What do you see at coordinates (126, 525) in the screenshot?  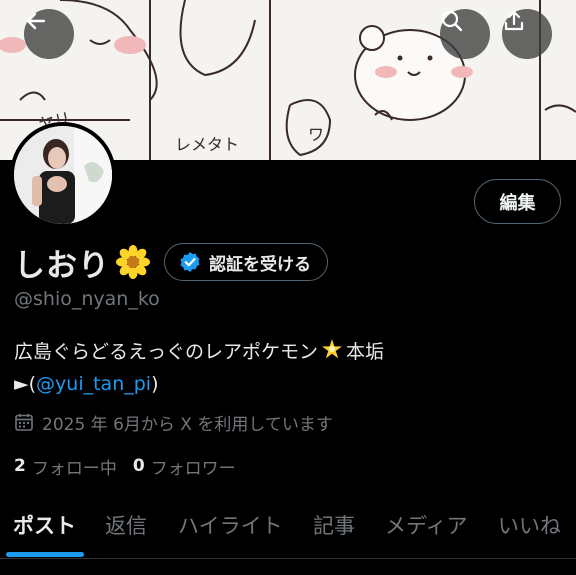 I see `tab-replies: 返信` at bounding box center [126, 525].